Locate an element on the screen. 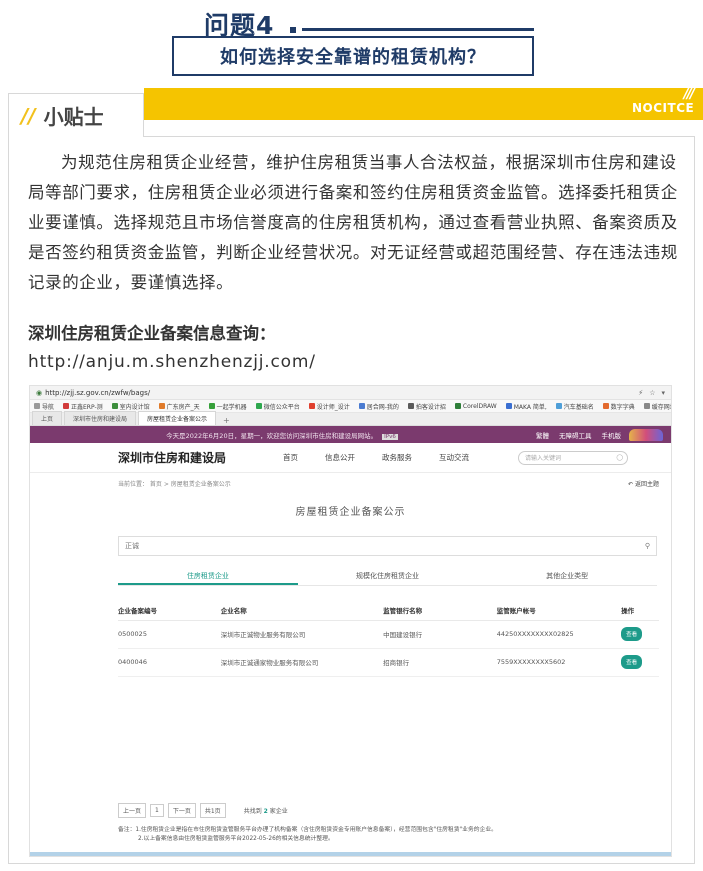 This screenshot has height=871, width=703. tips-slash-icon: // is located at coordinates (28, 115).